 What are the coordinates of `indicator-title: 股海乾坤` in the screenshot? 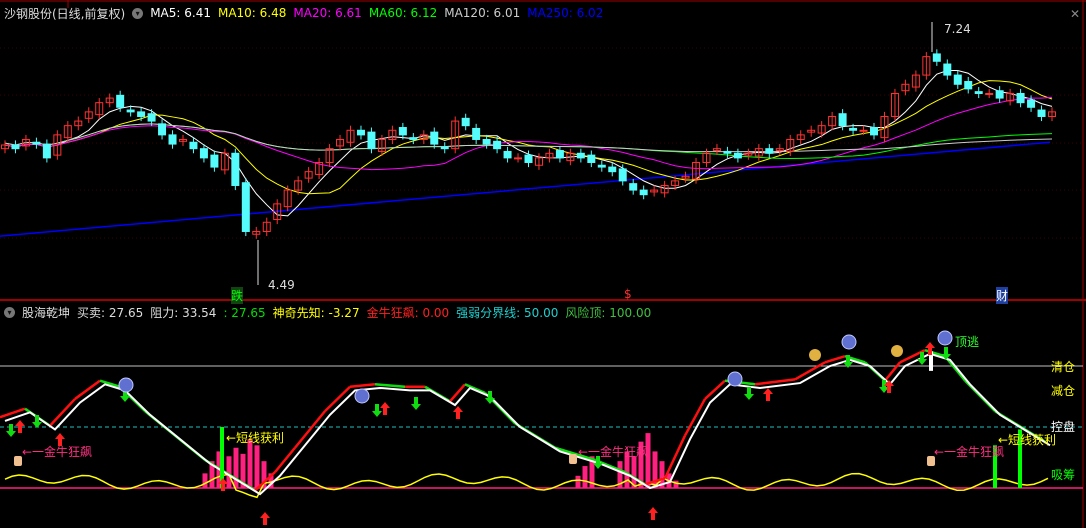 It's located at (46, 312).